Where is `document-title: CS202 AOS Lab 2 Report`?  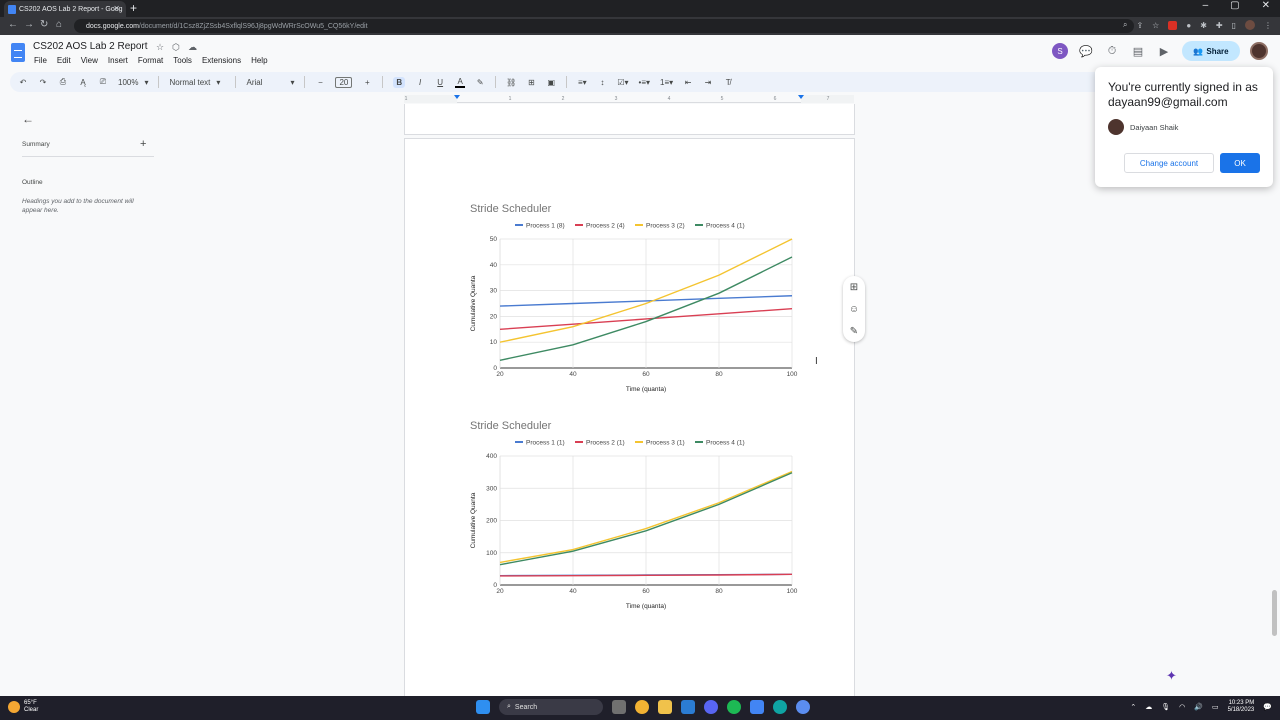 document-title: CS202 AOS Lab 2 Report is located at coordinates (90, 46).